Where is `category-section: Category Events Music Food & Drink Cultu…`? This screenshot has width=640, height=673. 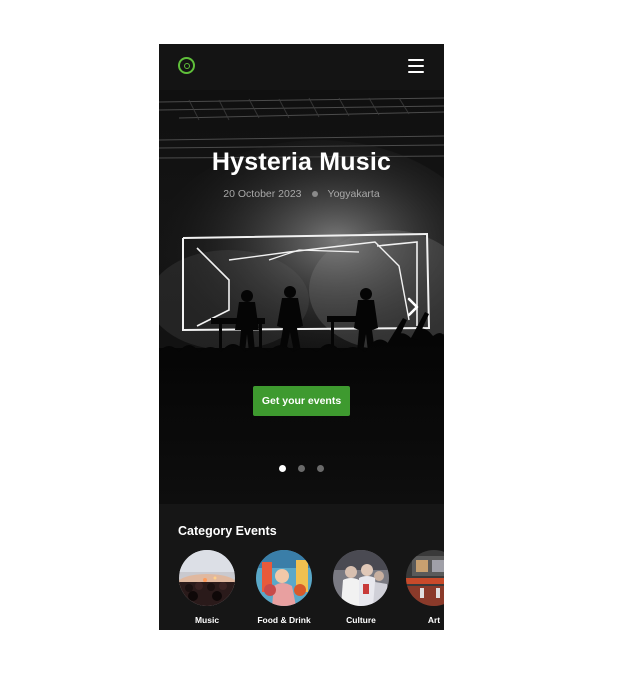 category-section: Category Events Music Food & Drink Cultu… is located at coordinates (301, 567).